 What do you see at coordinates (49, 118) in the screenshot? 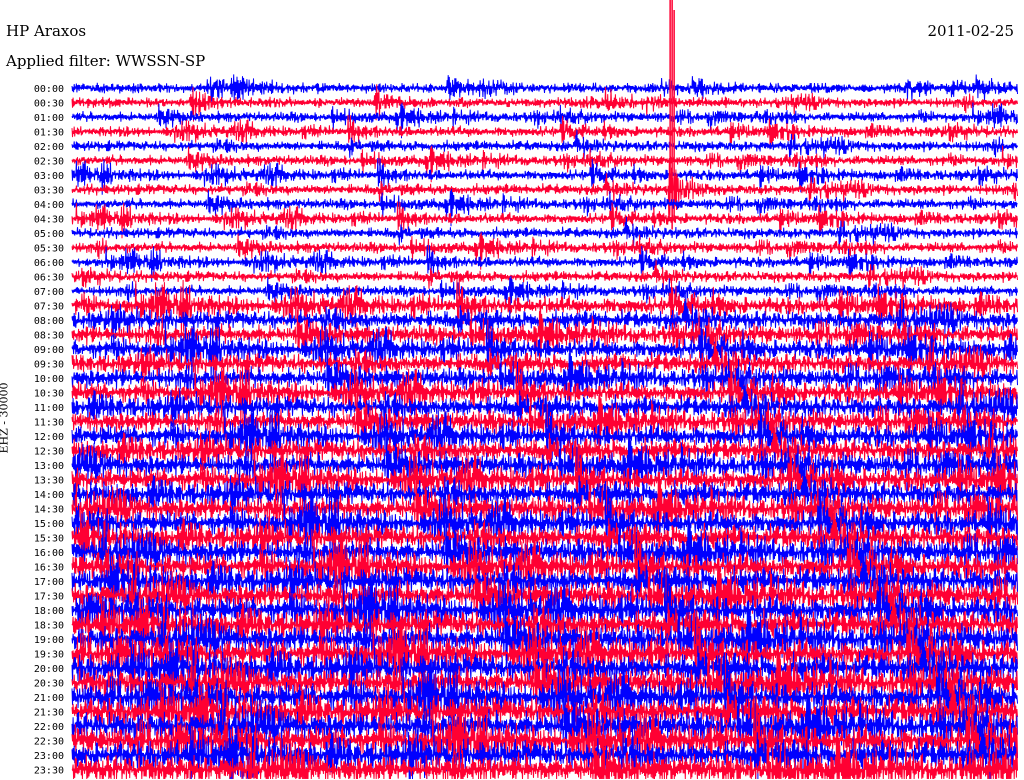
I see `row-time-label: 01:00` at bounding box center [49, 118].